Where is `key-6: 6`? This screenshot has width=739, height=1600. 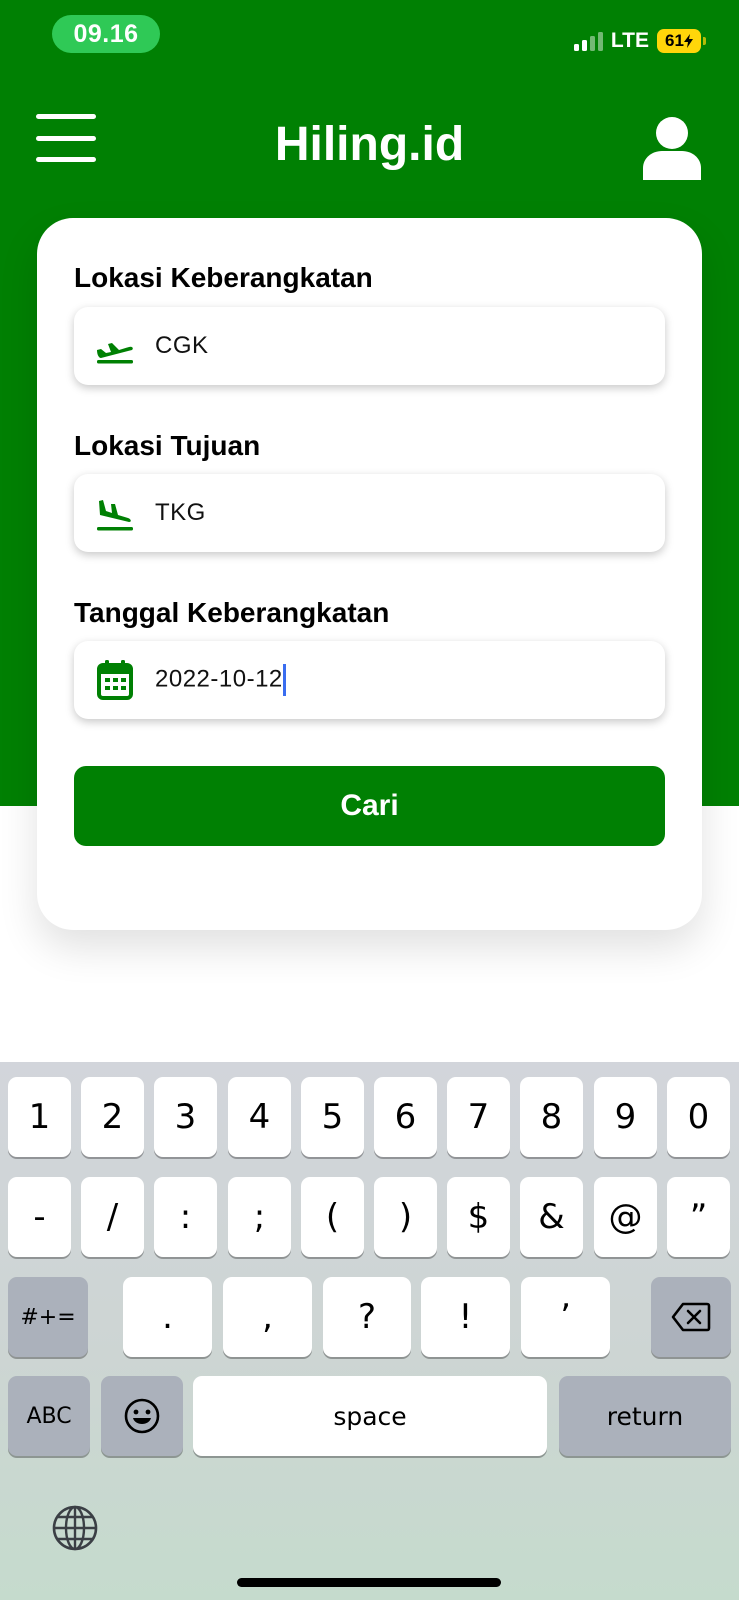 key-6: 6 is located at coordinates (405, 1117).